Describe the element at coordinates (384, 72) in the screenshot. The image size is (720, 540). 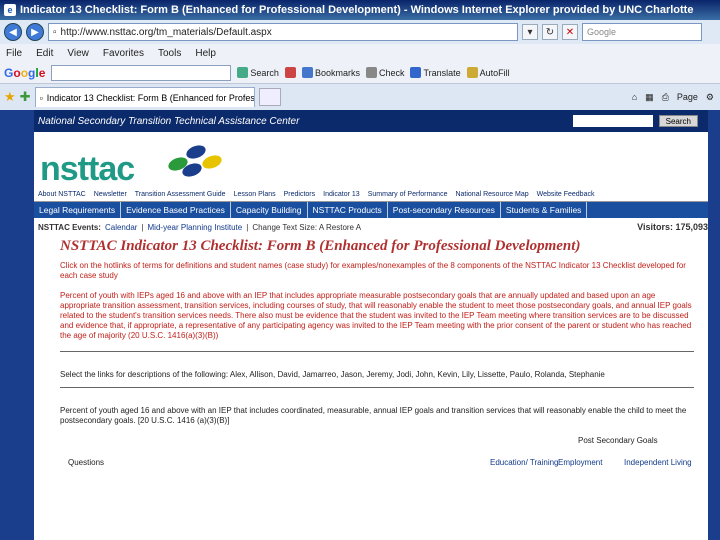
I see `check-button: Check` at that location.